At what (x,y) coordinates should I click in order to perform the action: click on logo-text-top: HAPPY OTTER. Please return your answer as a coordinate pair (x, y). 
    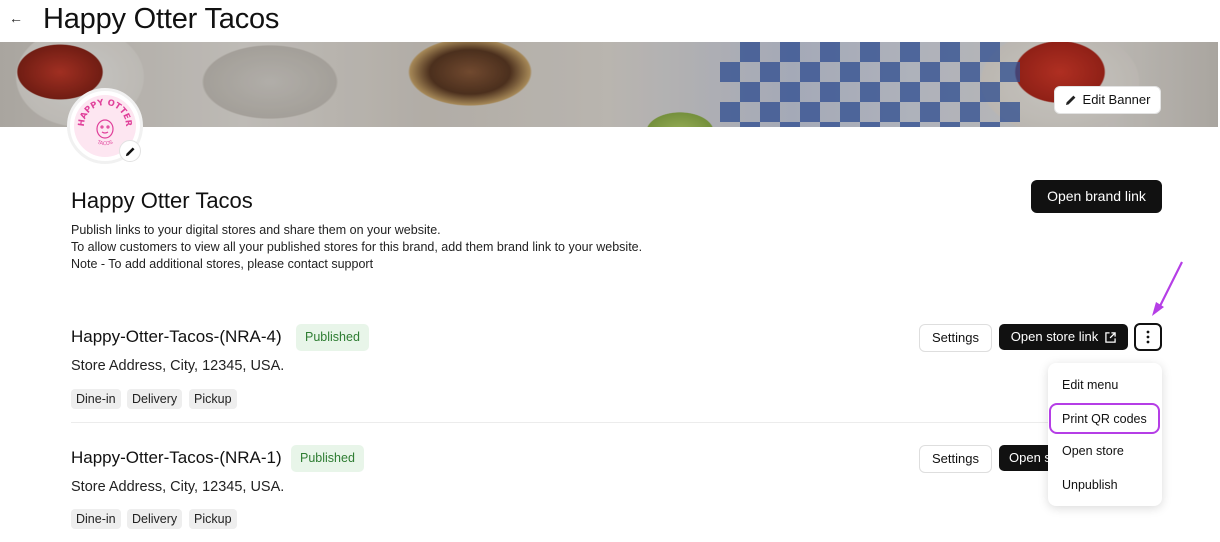
    Looking at the image, I should click on (105, 113).